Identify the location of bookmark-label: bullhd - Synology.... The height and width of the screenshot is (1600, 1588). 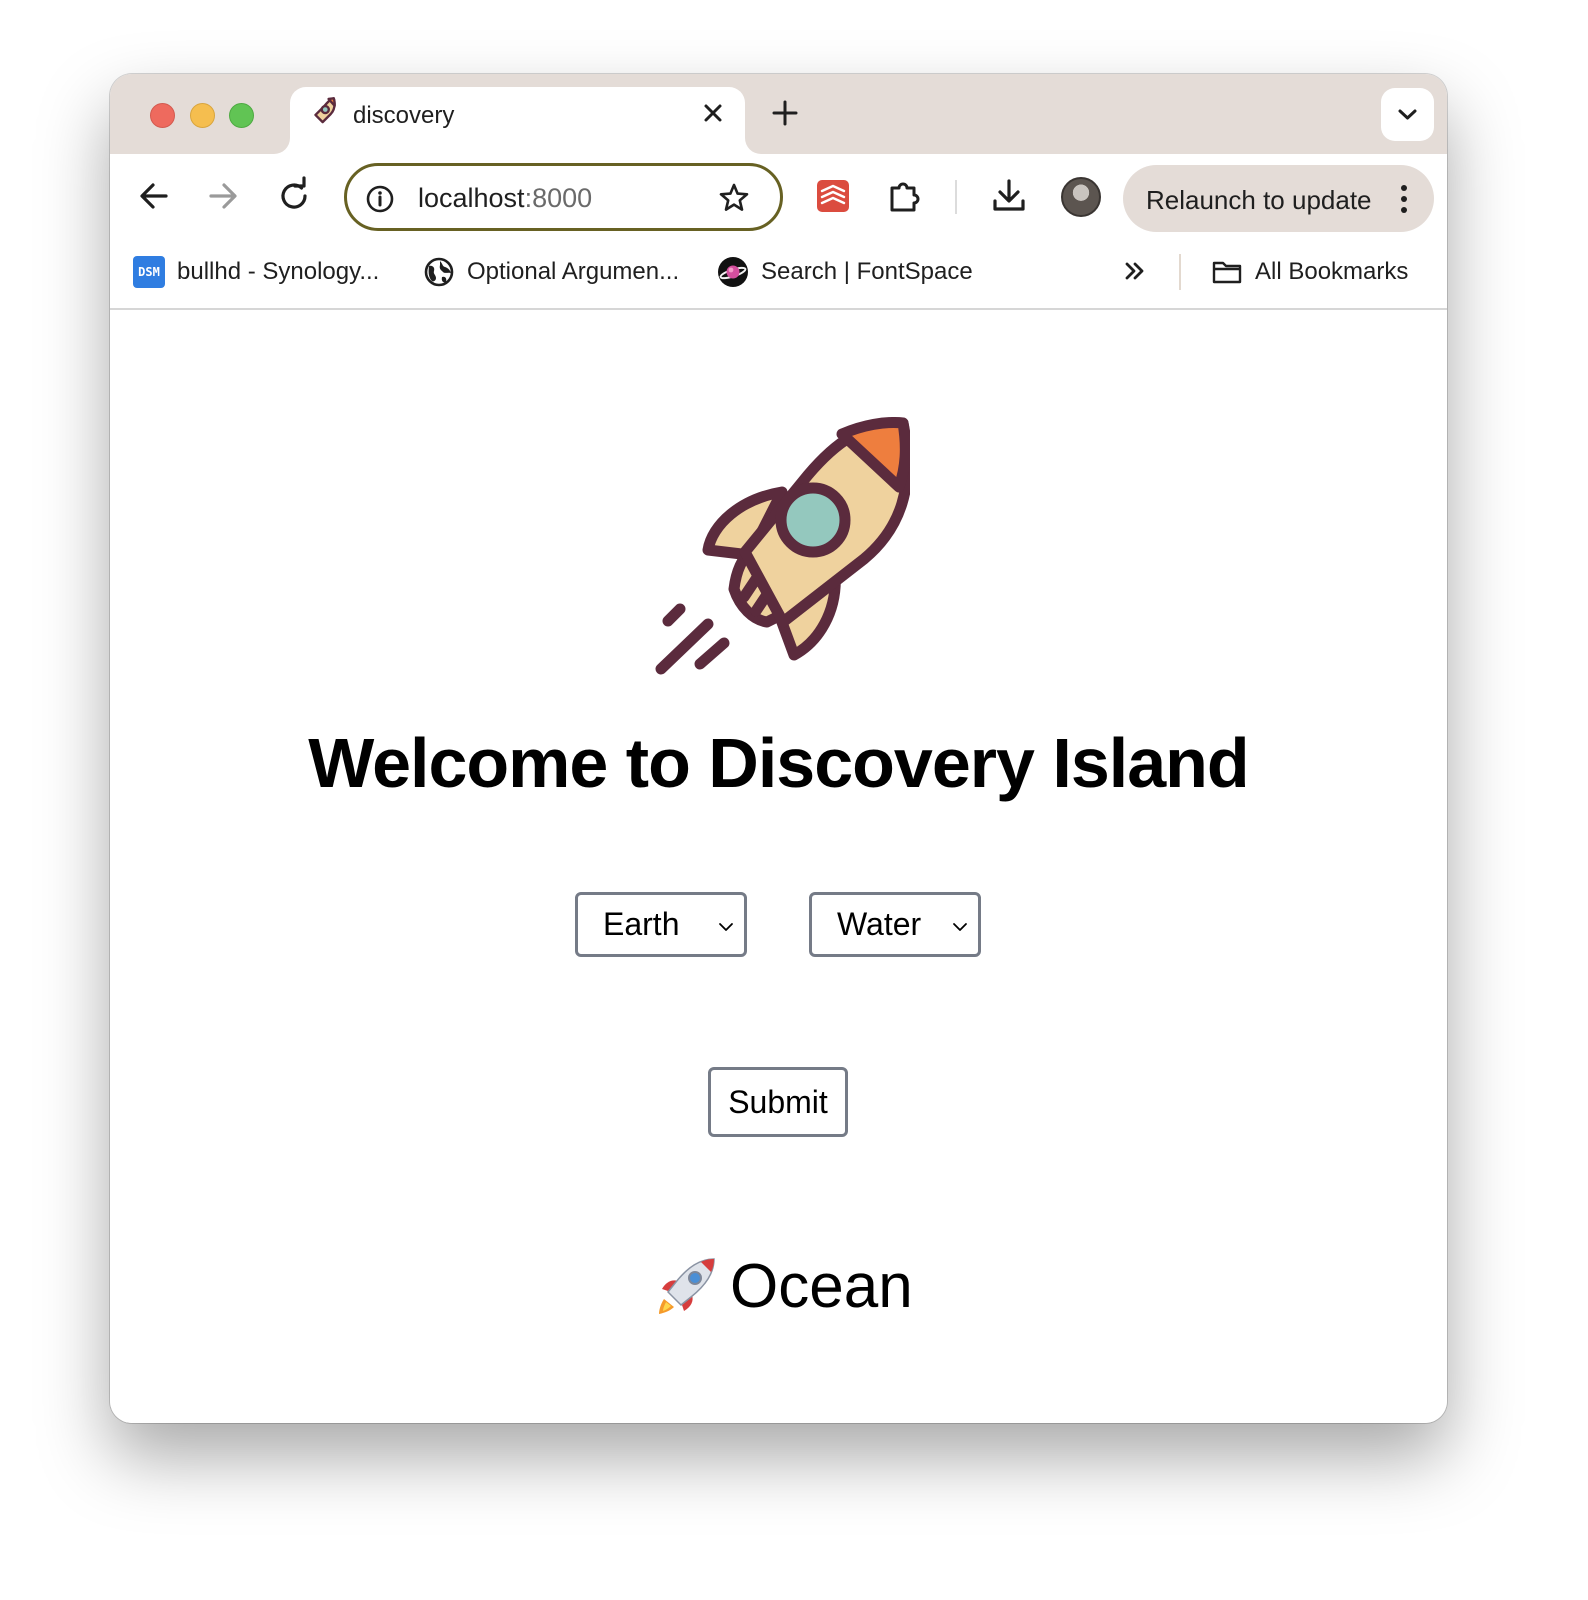
(278, 271).